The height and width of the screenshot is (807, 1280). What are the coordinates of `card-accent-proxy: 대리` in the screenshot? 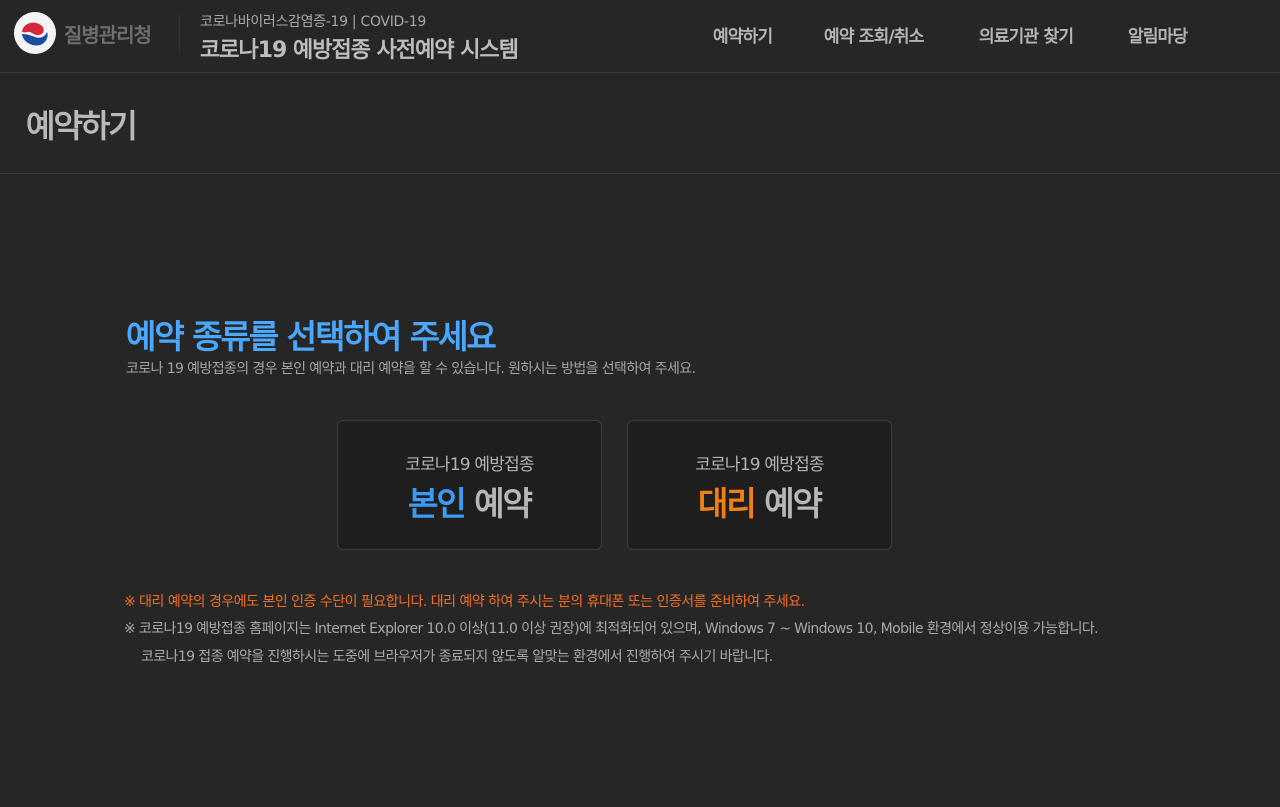 It's located at (727, 503).